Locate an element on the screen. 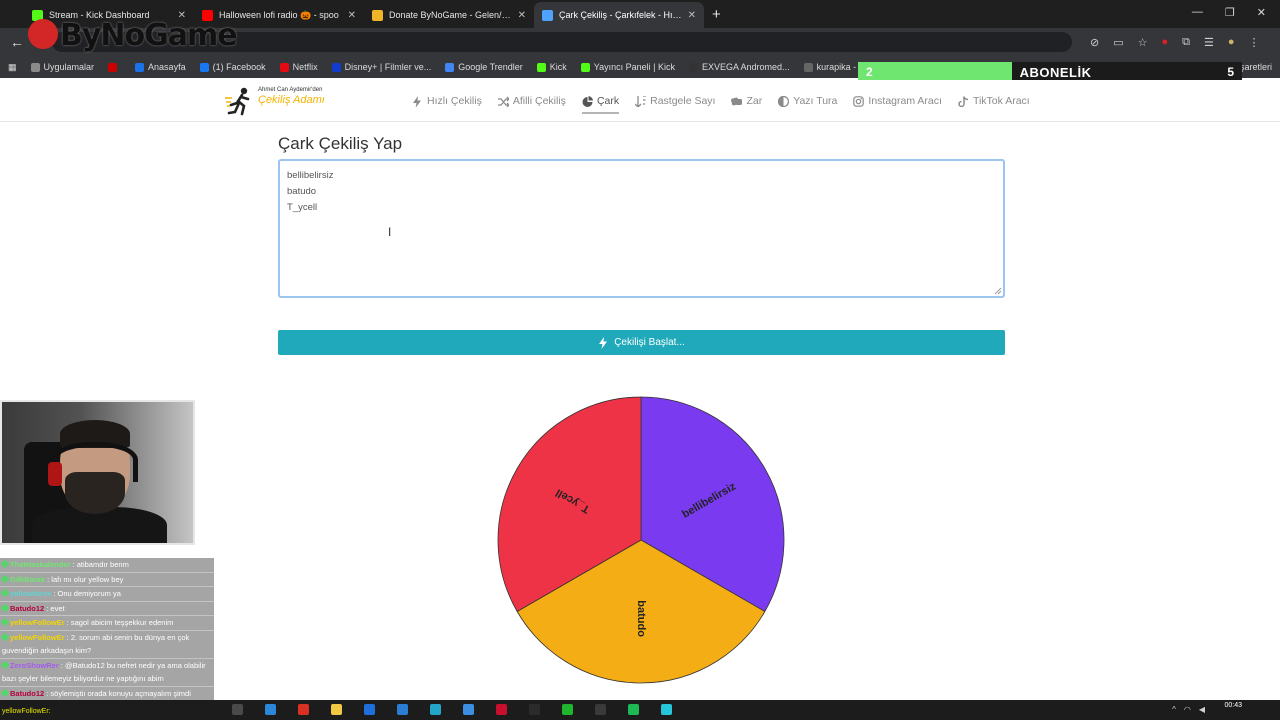  nav-link-label: Afilli Çekiliş is located at coordinates (539, 101).